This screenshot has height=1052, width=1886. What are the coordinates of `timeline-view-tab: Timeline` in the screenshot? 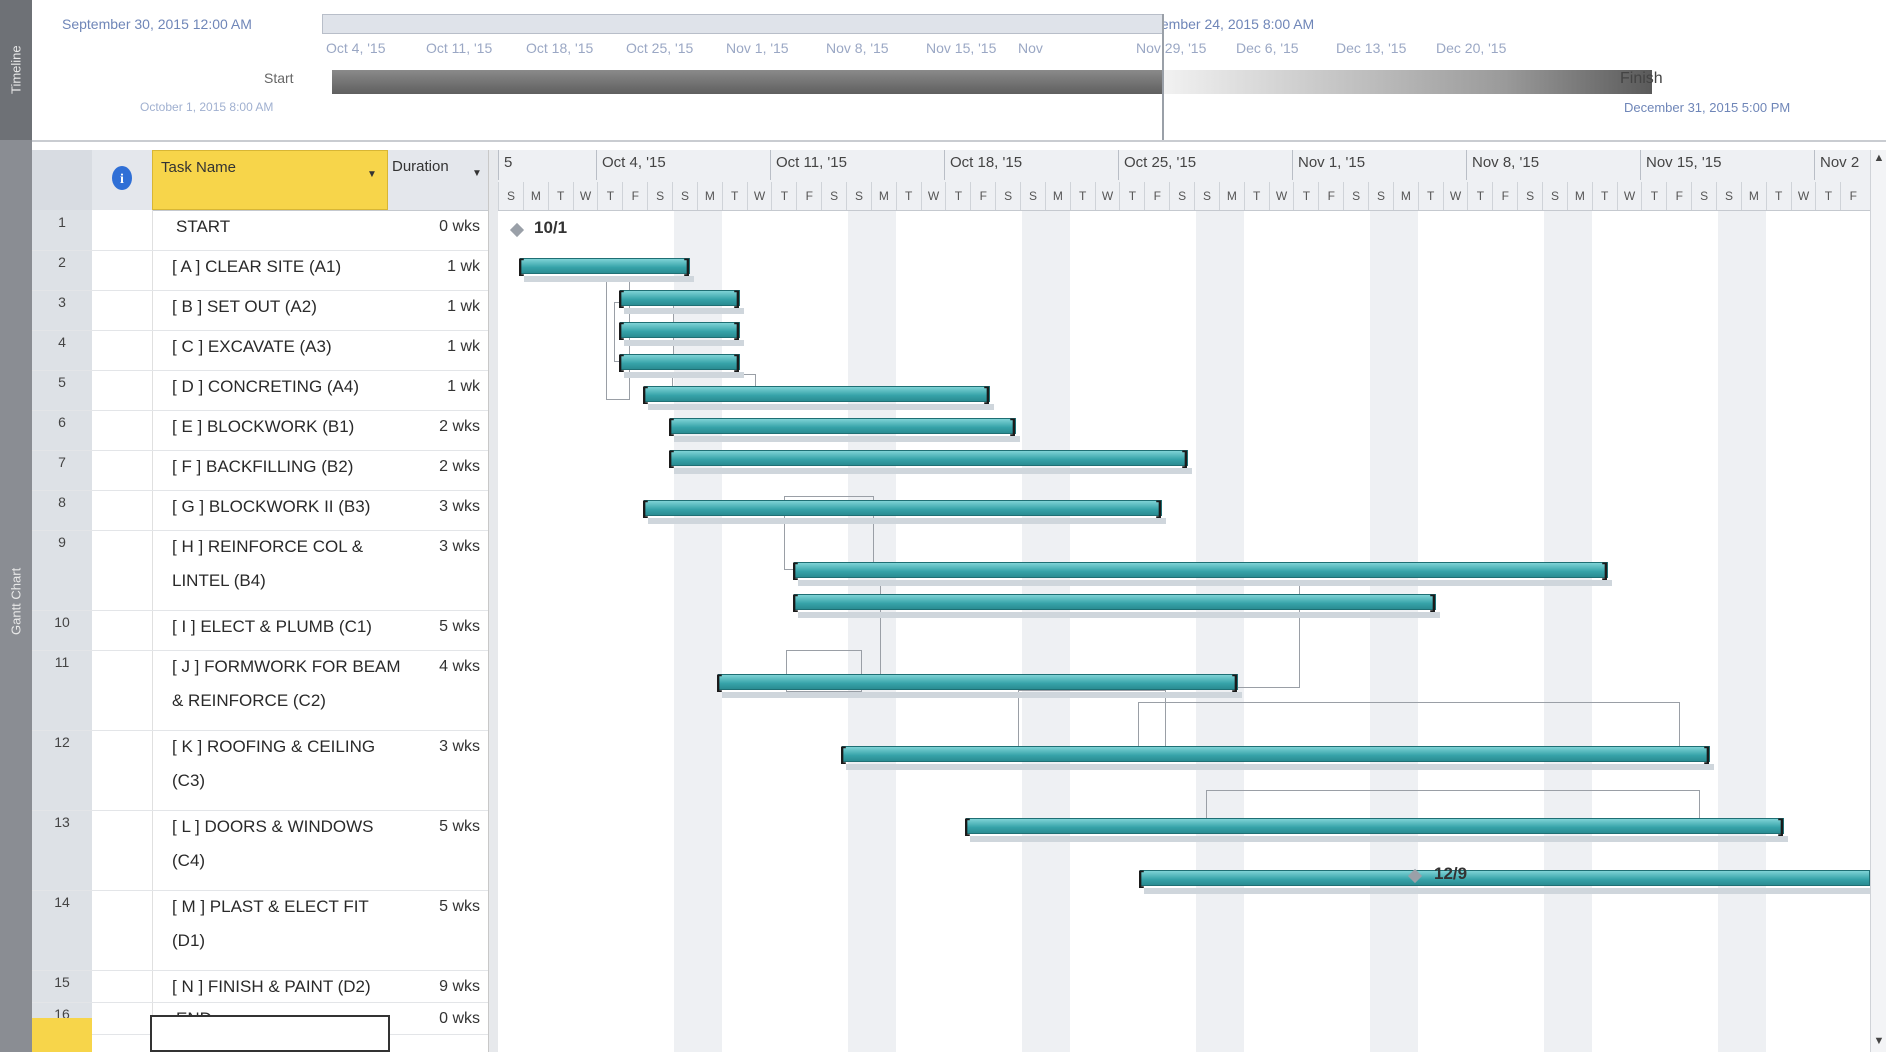 It's located at (16, 70).